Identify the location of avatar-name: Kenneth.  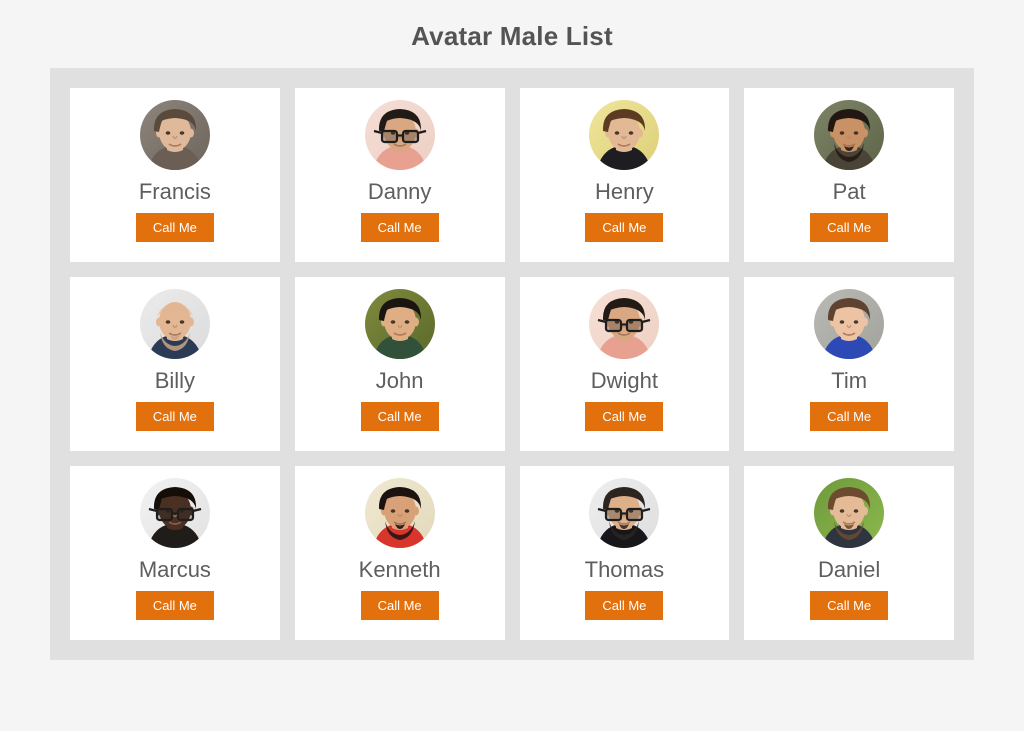
(399, 569).